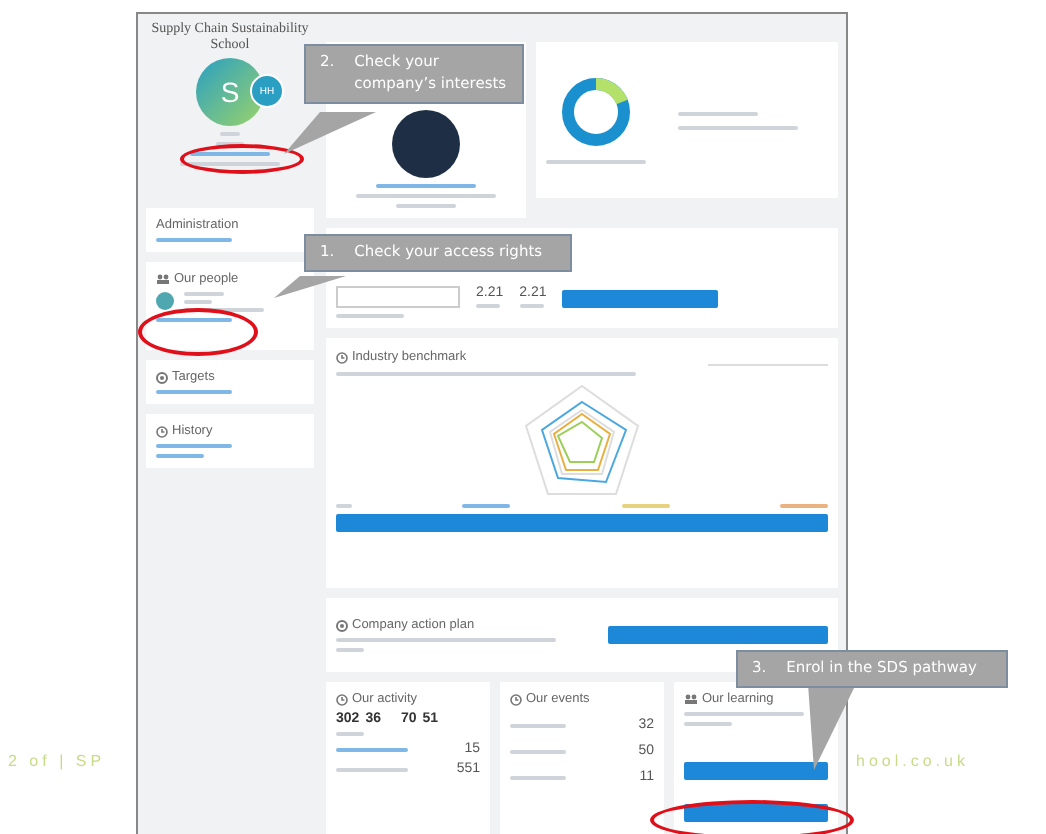  I want to click on person-avatar-icon, so click(165, 301).